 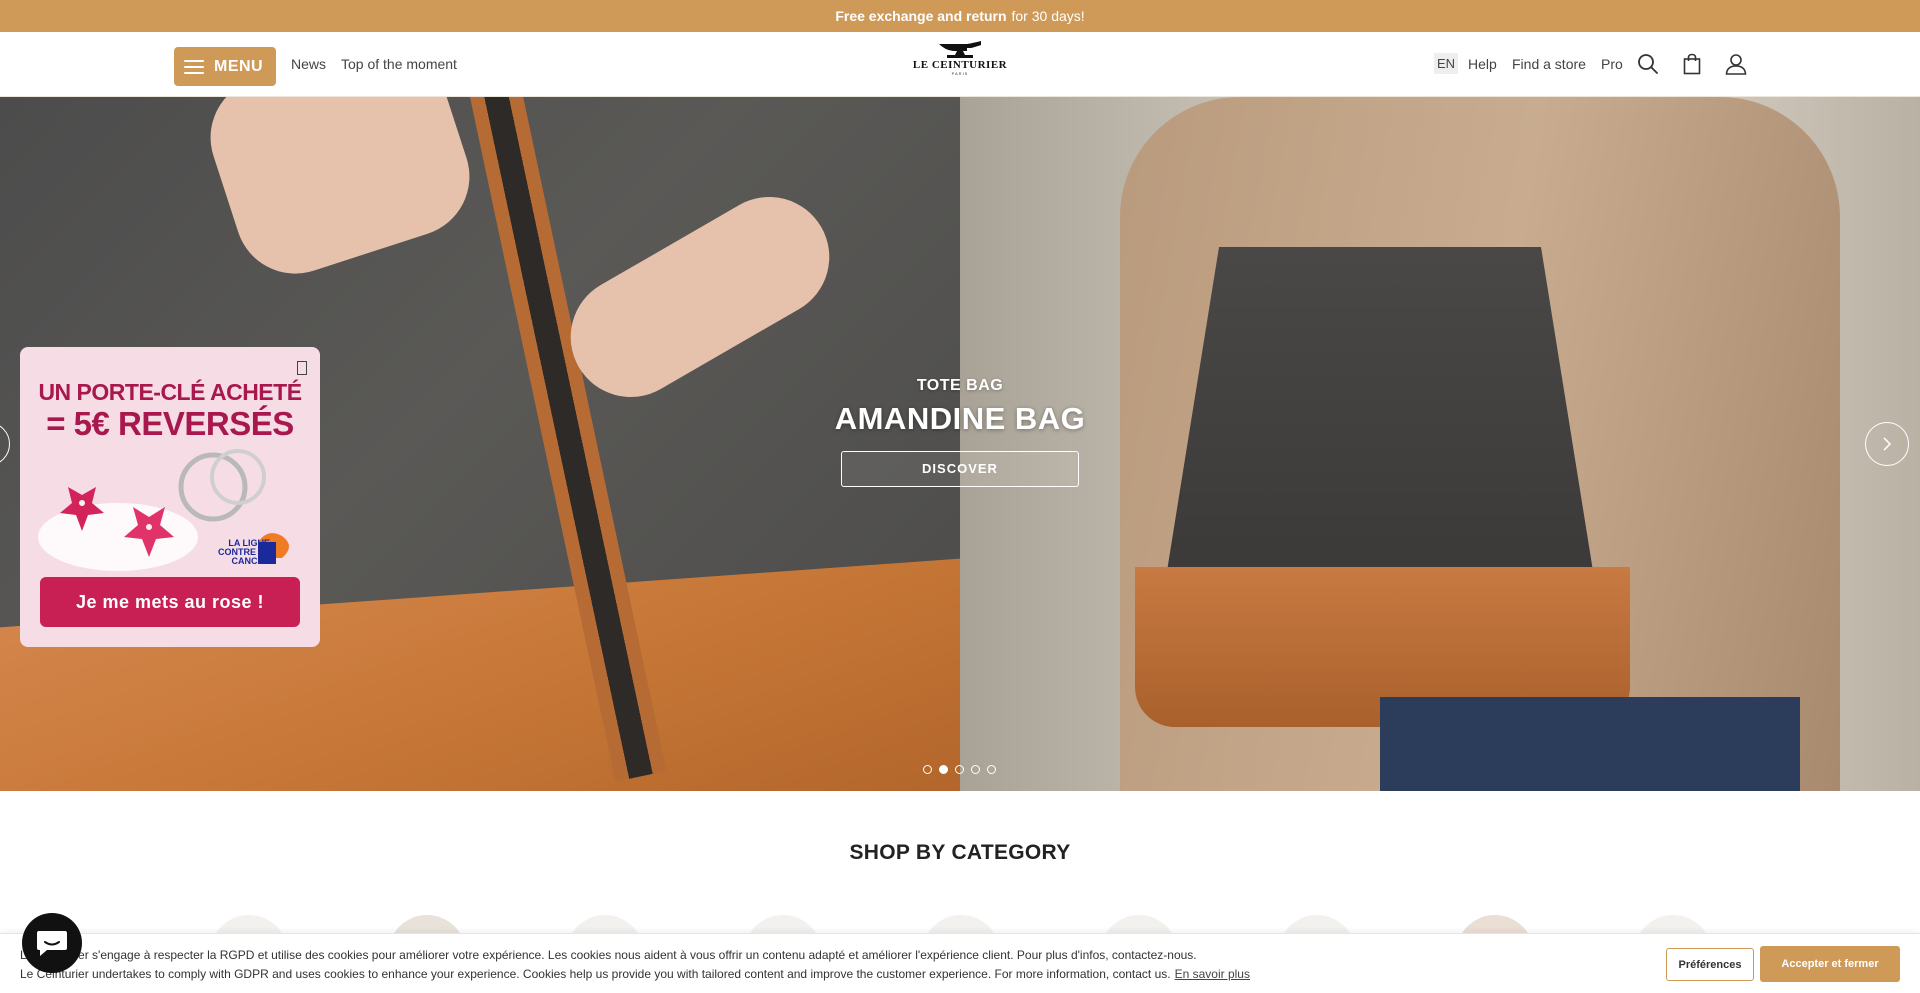 What do you see at coordinates (960, 49) in the screenshot?
I see `anvil-logo-icon` at bounding box center [960, 49].